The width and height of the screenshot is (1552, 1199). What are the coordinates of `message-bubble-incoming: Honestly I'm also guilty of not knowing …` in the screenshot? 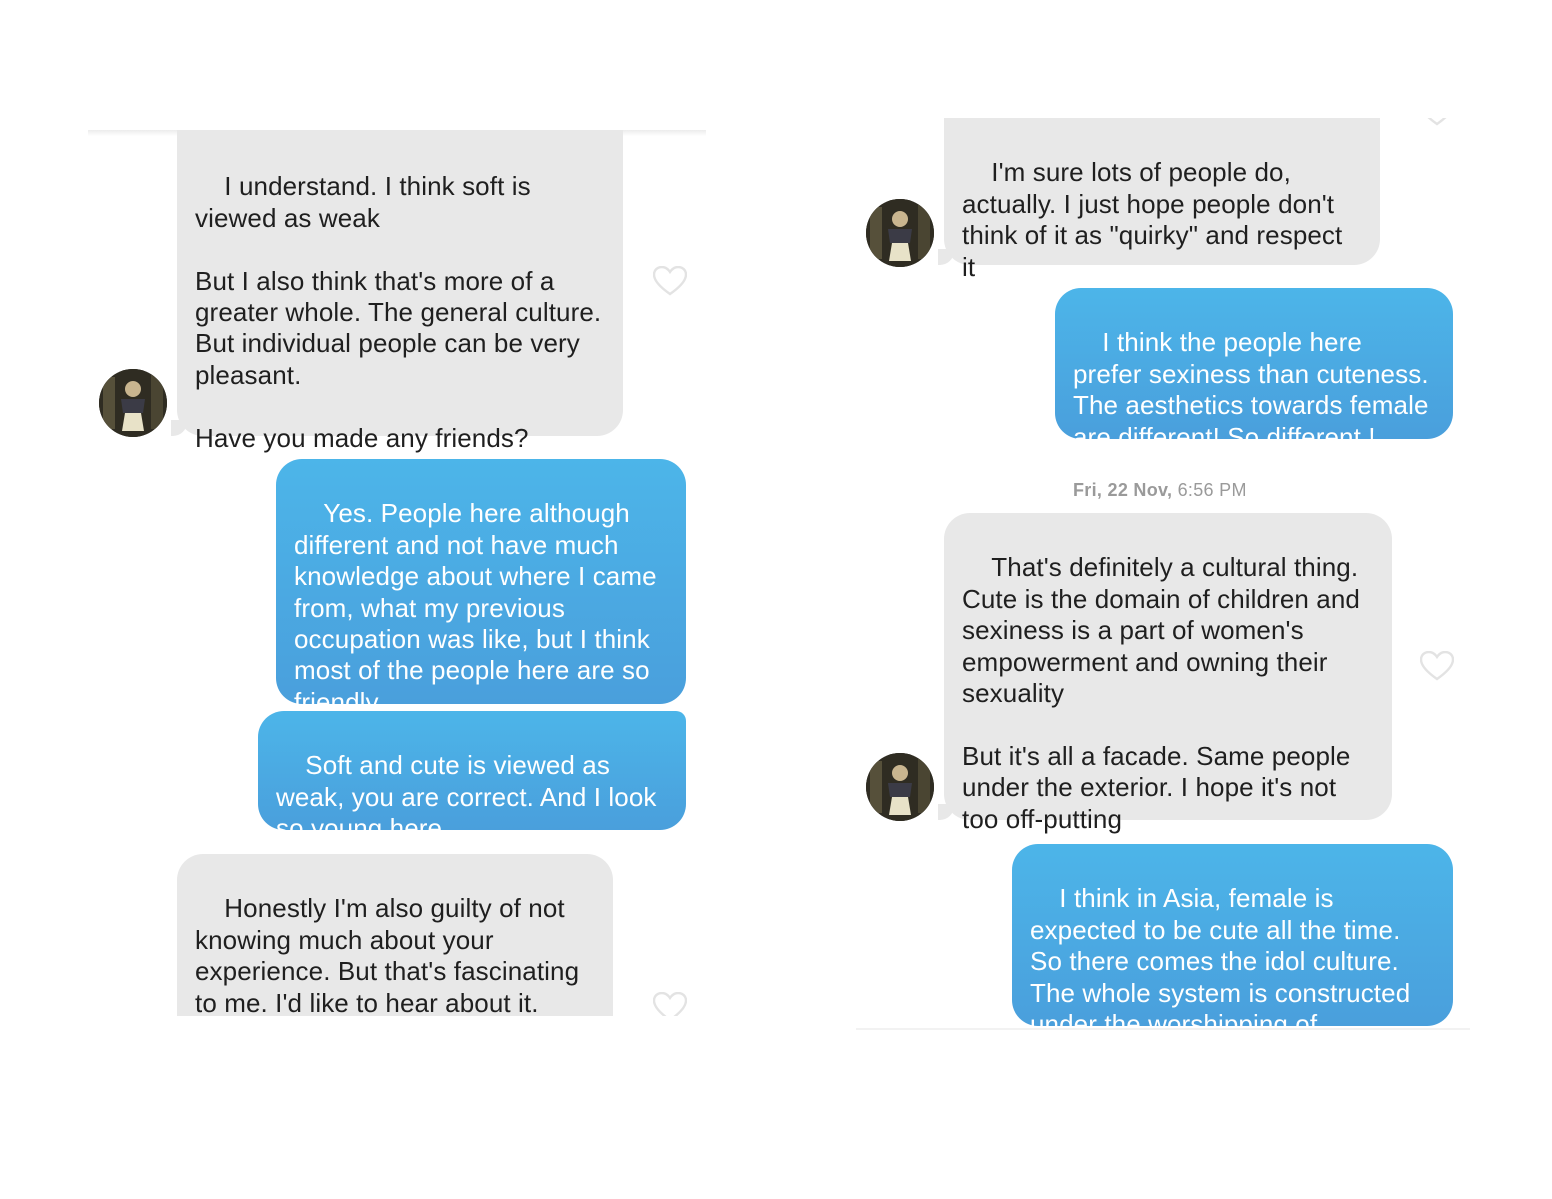 It's located at (395, 935).